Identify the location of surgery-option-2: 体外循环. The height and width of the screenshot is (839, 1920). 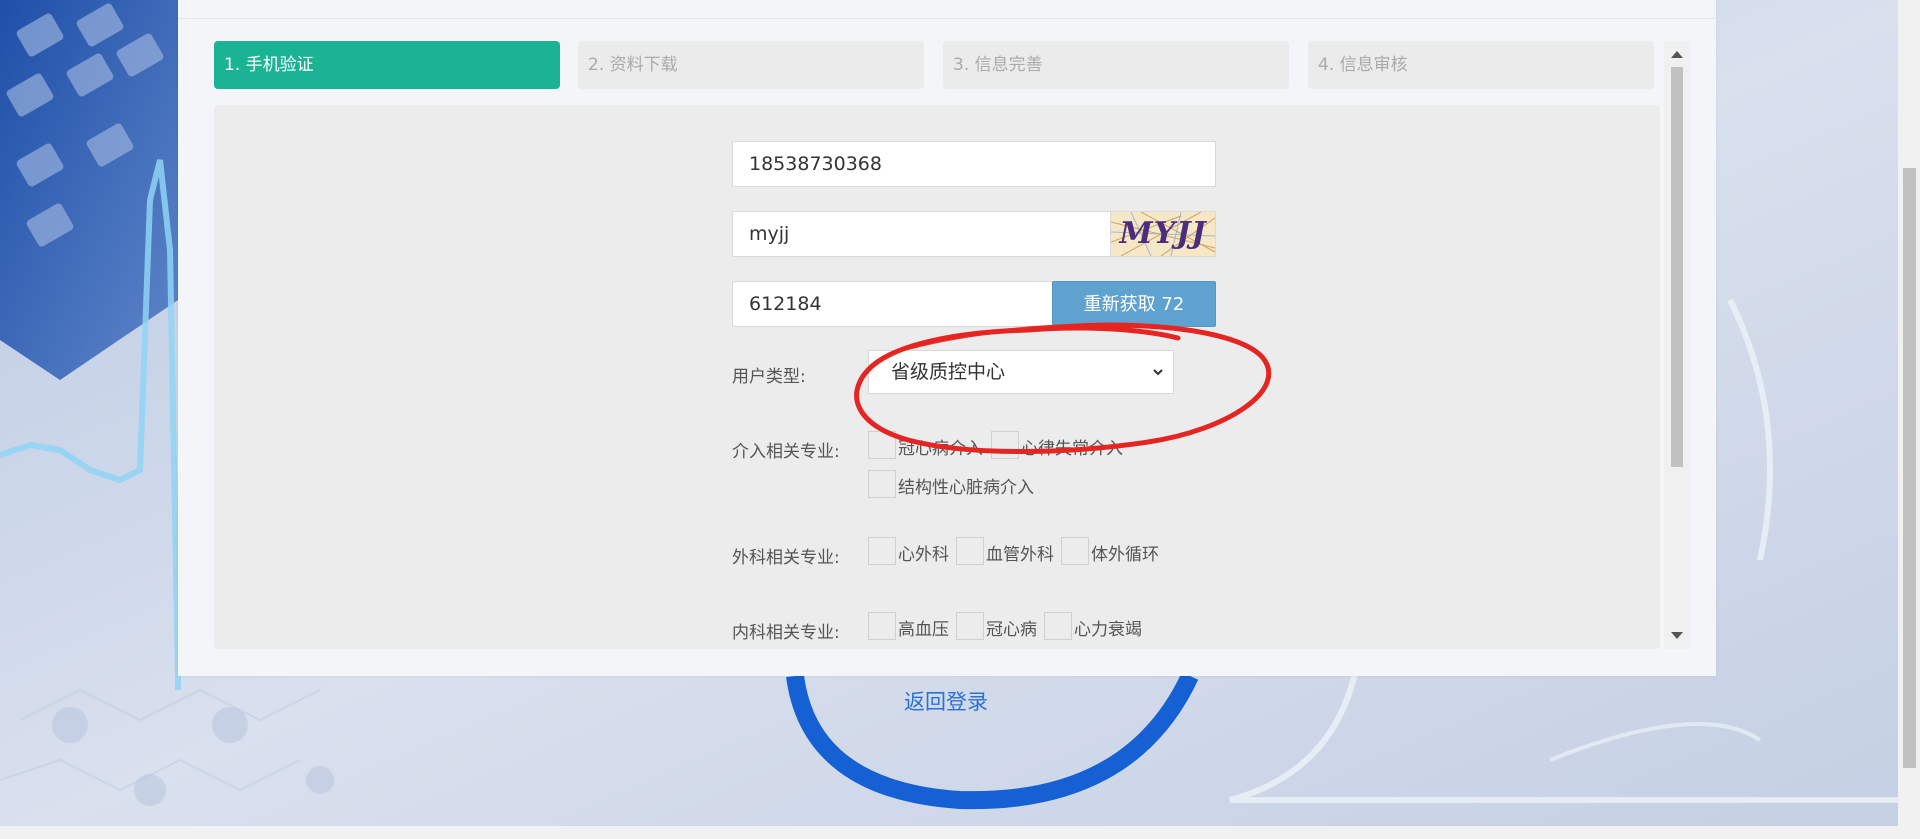
(1125, 555).